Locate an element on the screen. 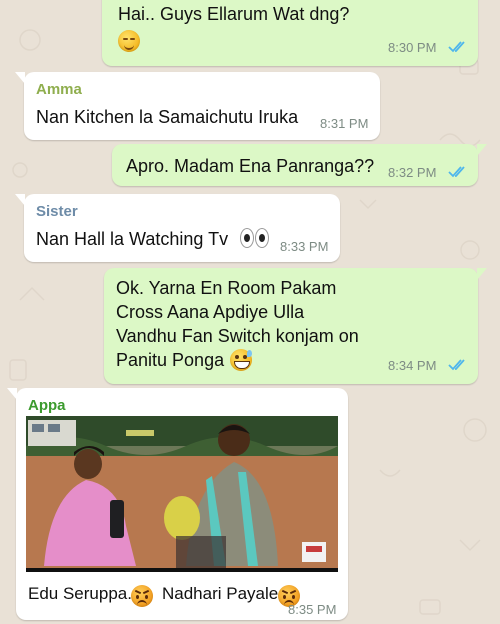  message-time: 8:30 PM is located at coordinates (412, 47).